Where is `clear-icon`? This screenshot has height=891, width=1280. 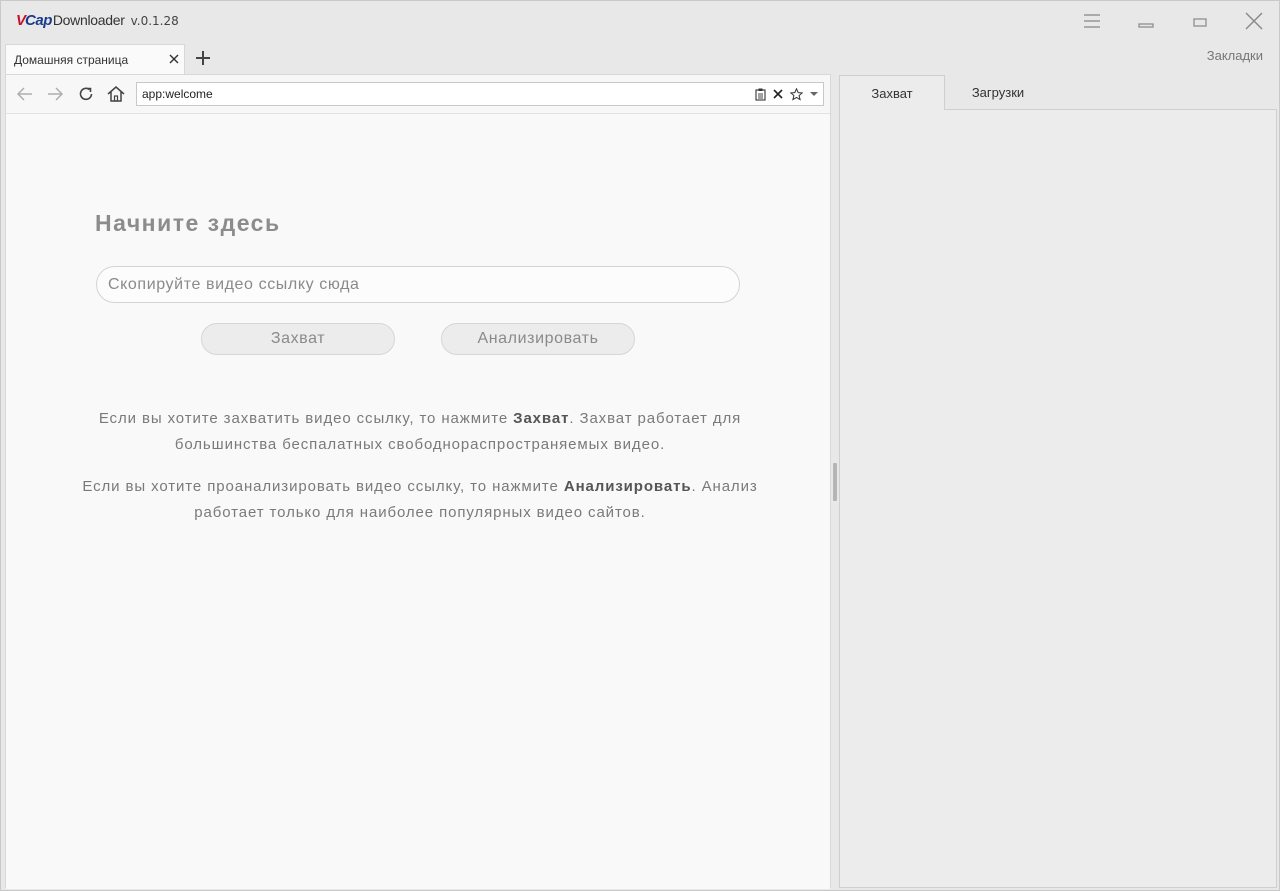
clear-icon is located at coordinates (778, 94).